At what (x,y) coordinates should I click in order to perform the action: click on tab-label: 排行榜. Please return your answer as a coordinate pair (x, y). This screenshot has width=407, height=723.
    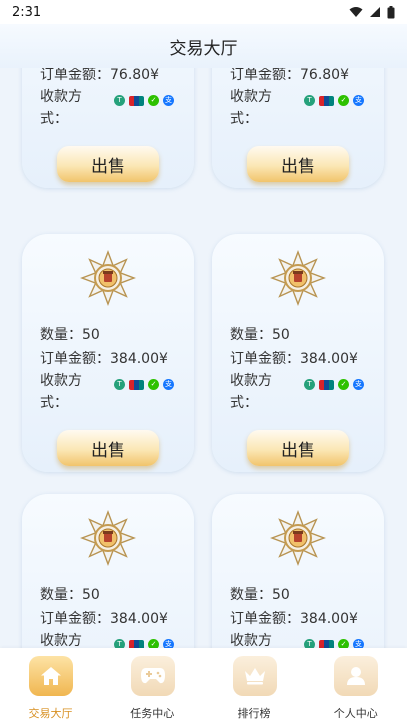
    Looking at the image, I should click on (254, 713).